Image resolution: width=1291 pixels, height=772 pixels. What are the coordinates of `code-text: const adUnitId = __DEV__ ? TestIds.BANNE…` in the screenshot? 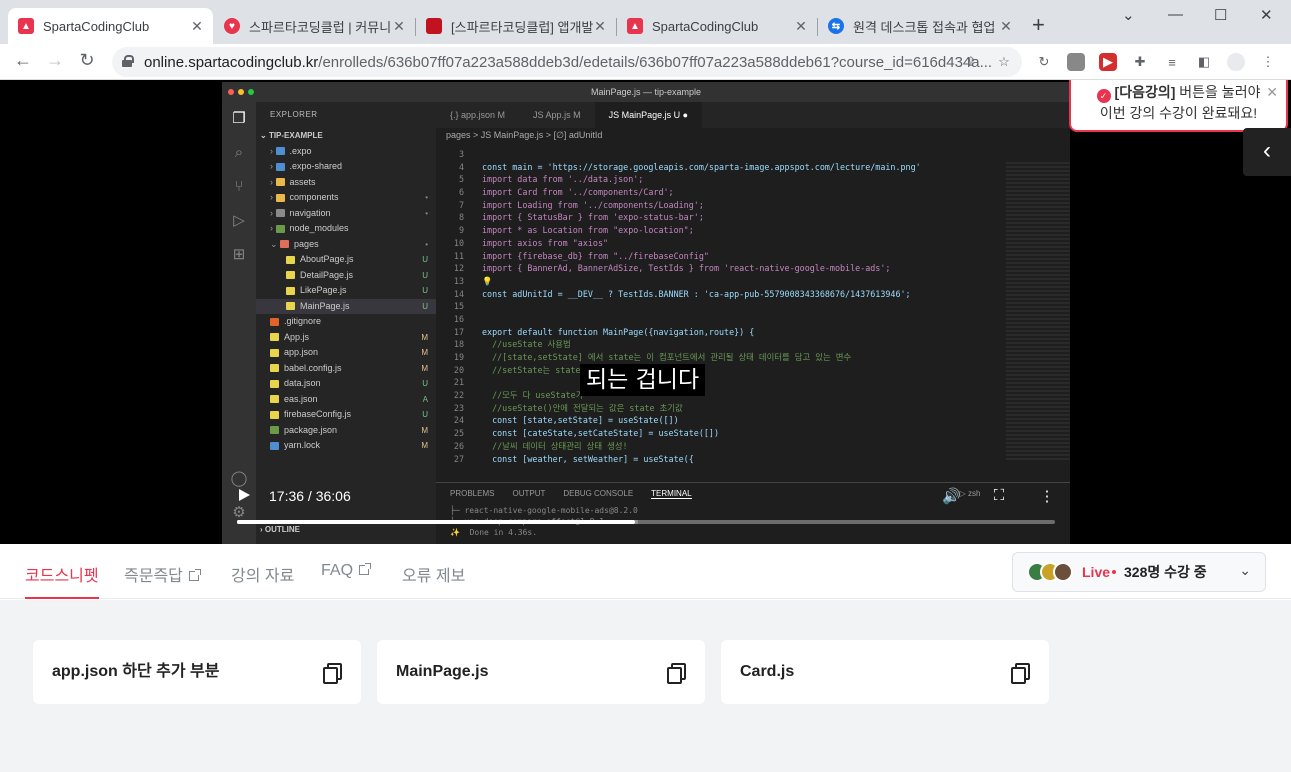 It's located at (696, 293).